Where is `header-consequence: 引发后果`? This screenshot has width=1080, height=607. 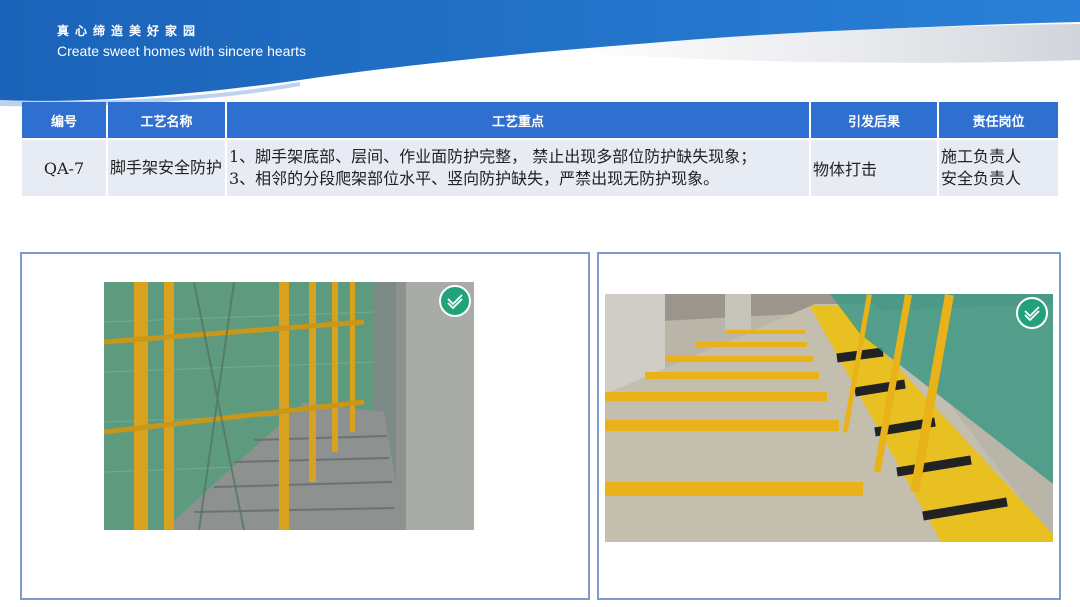 header-consequence: 引发后果 is located at coordinates (874, 120).